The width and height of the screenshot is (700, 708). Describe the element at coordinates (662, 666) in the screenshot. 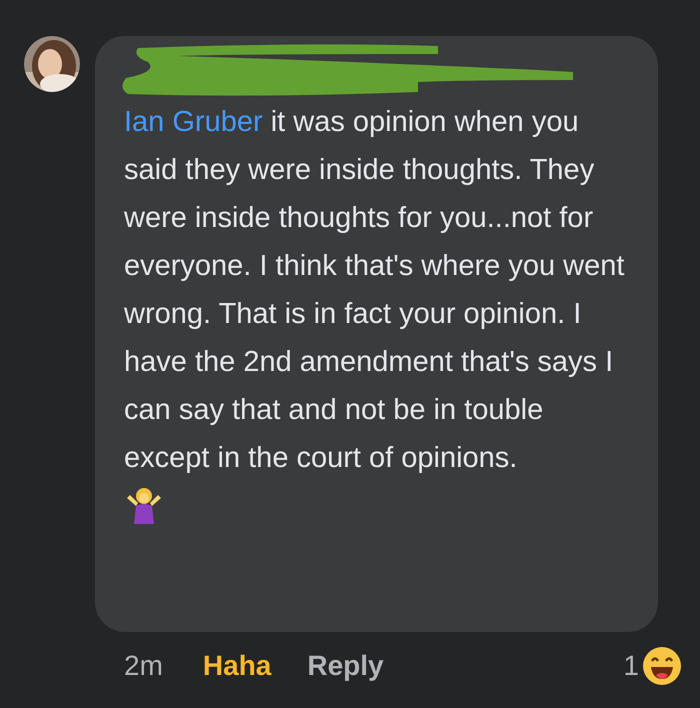

I see `laughing-emoji-icon` at that location.